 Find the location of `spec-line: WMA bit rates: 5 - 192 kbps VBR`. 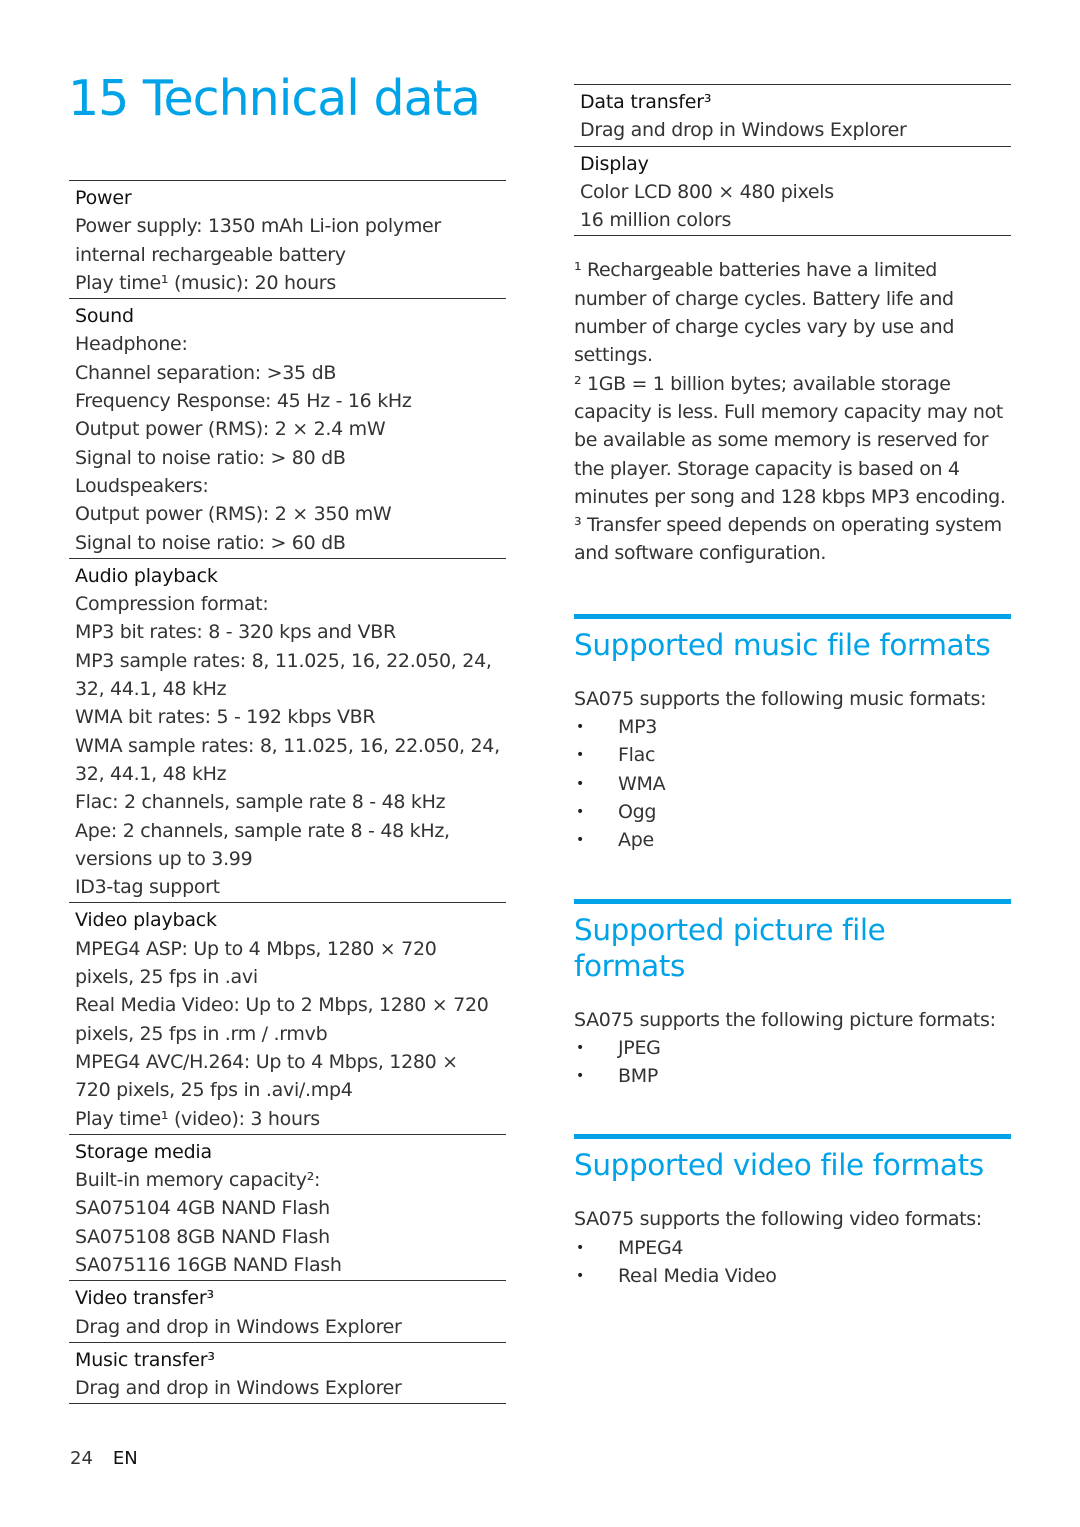

spec-line: WMA bit rates: 5 - 192 kbps VBR is located at coordinates (225, 717).